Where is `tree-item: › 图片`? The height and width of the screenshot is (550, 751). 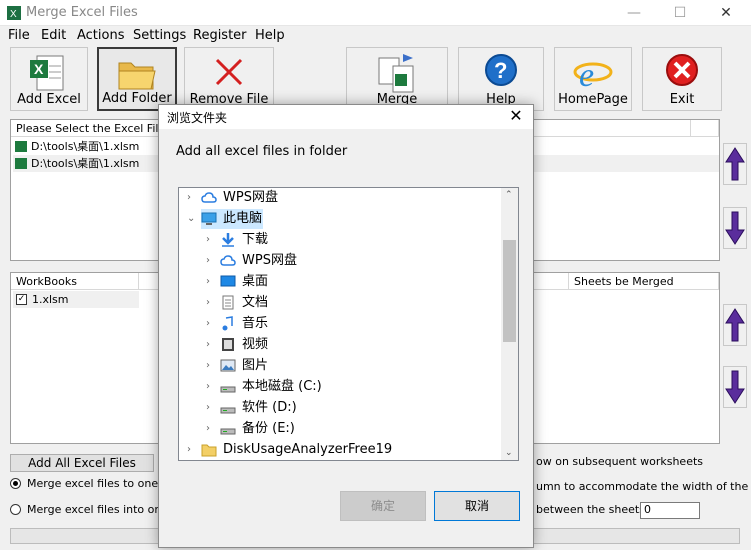 tree-item: › 图片 is located at coordinates (356, 365).